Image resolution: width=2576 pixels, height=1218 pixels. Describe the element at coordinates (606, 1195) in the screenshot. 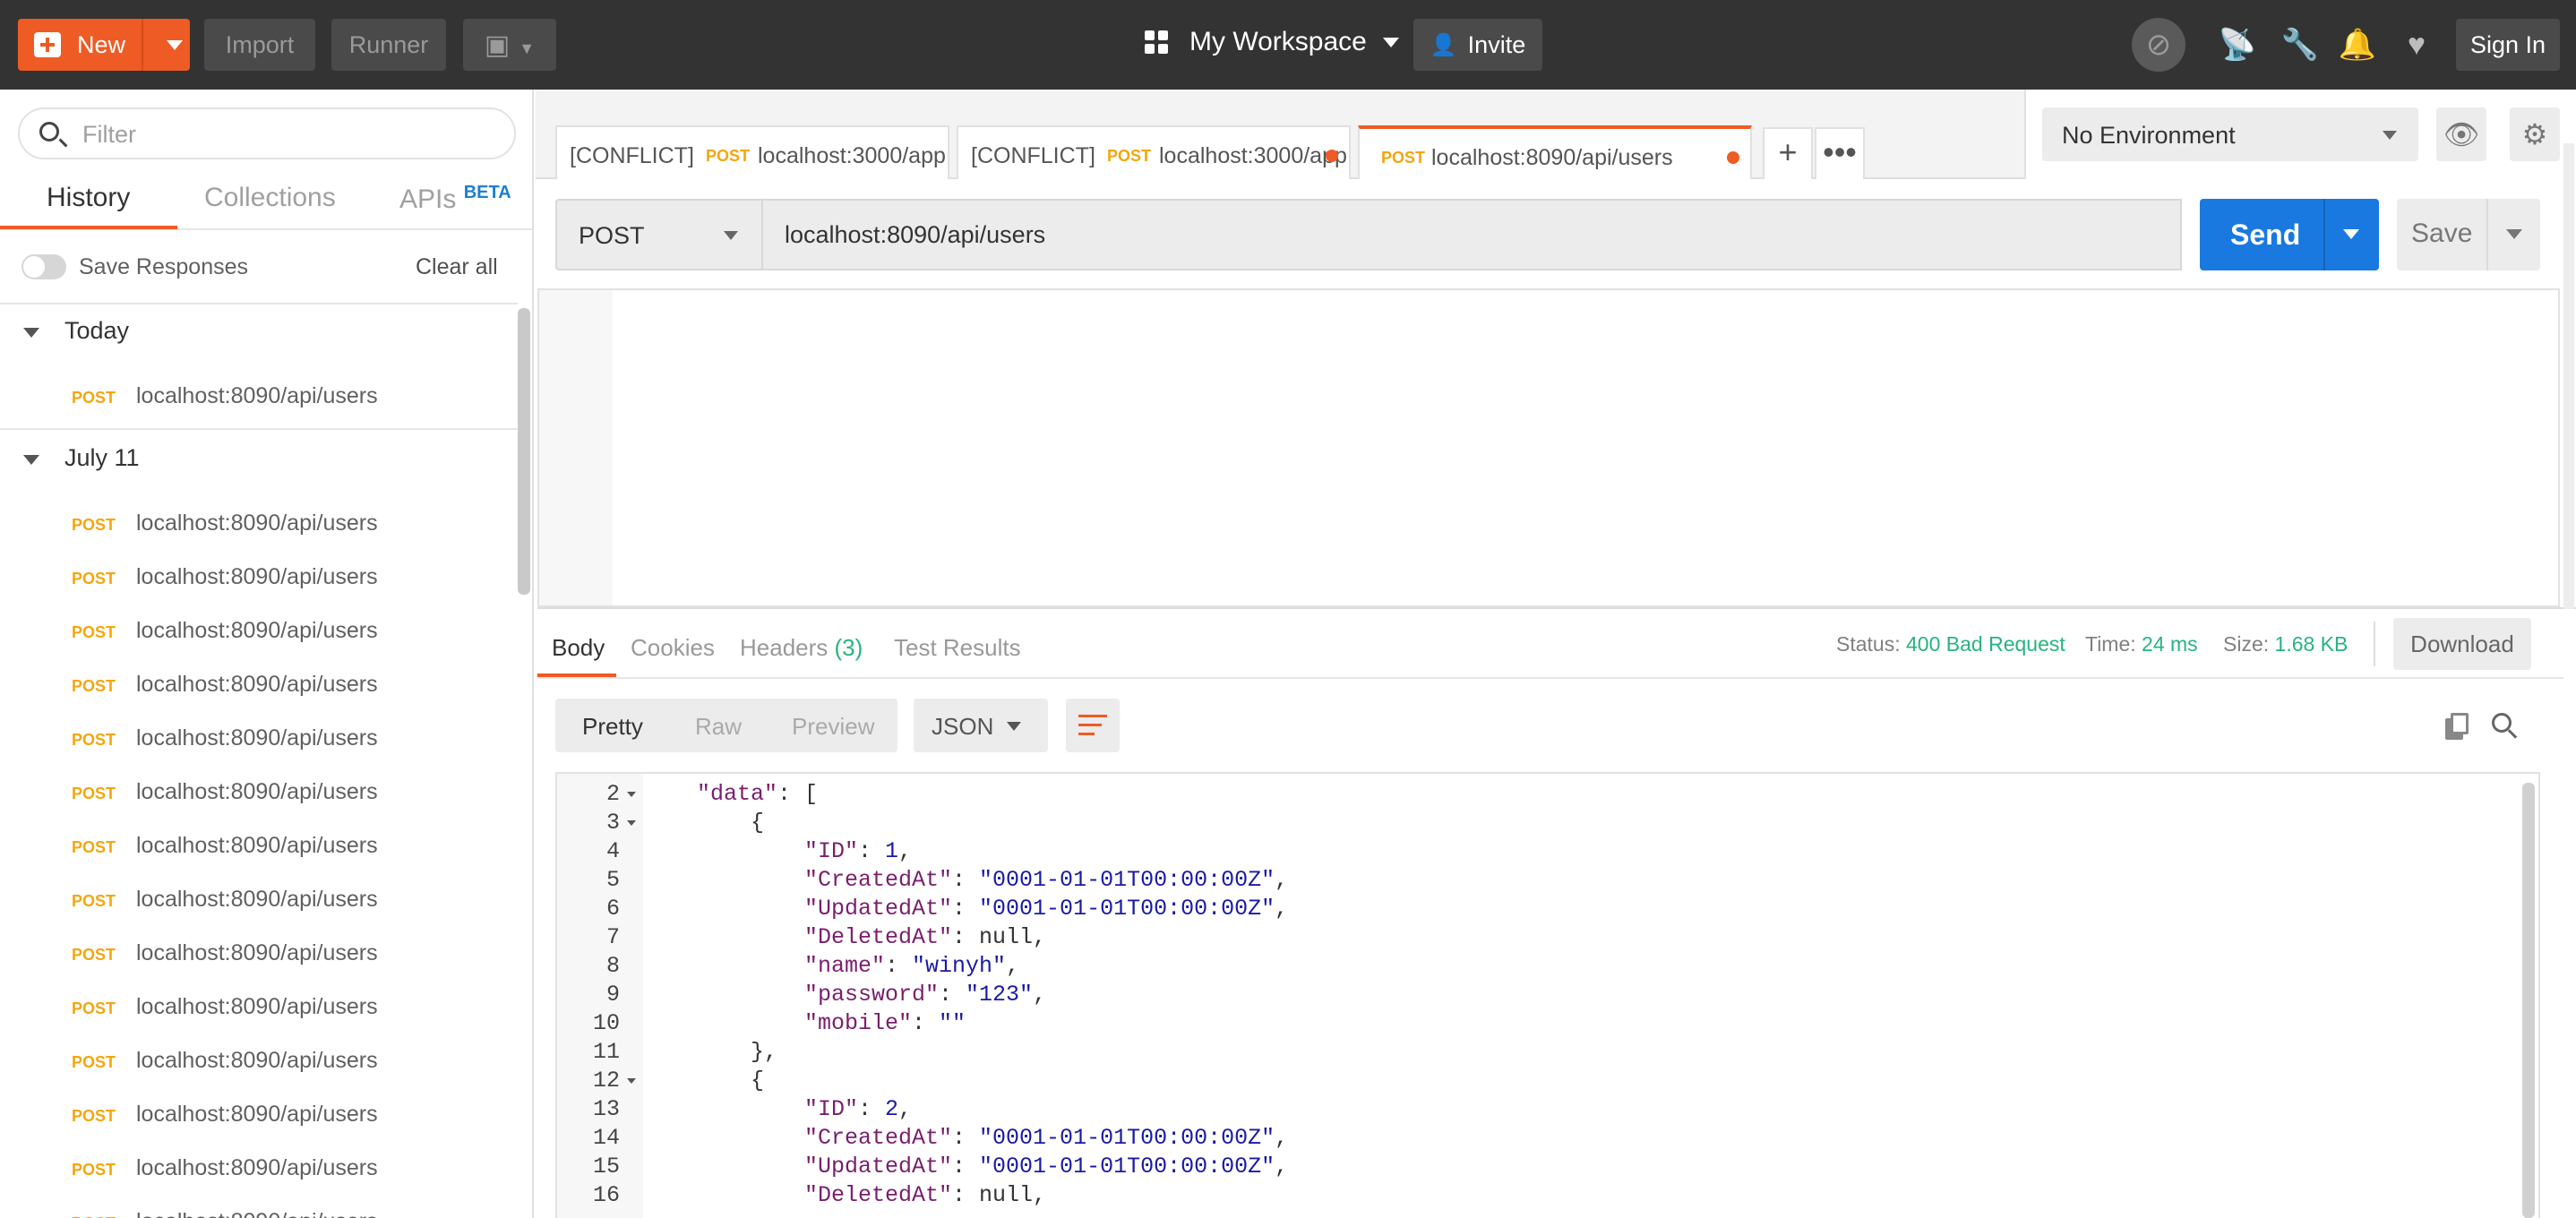

I see `line-number: 16` at that location.